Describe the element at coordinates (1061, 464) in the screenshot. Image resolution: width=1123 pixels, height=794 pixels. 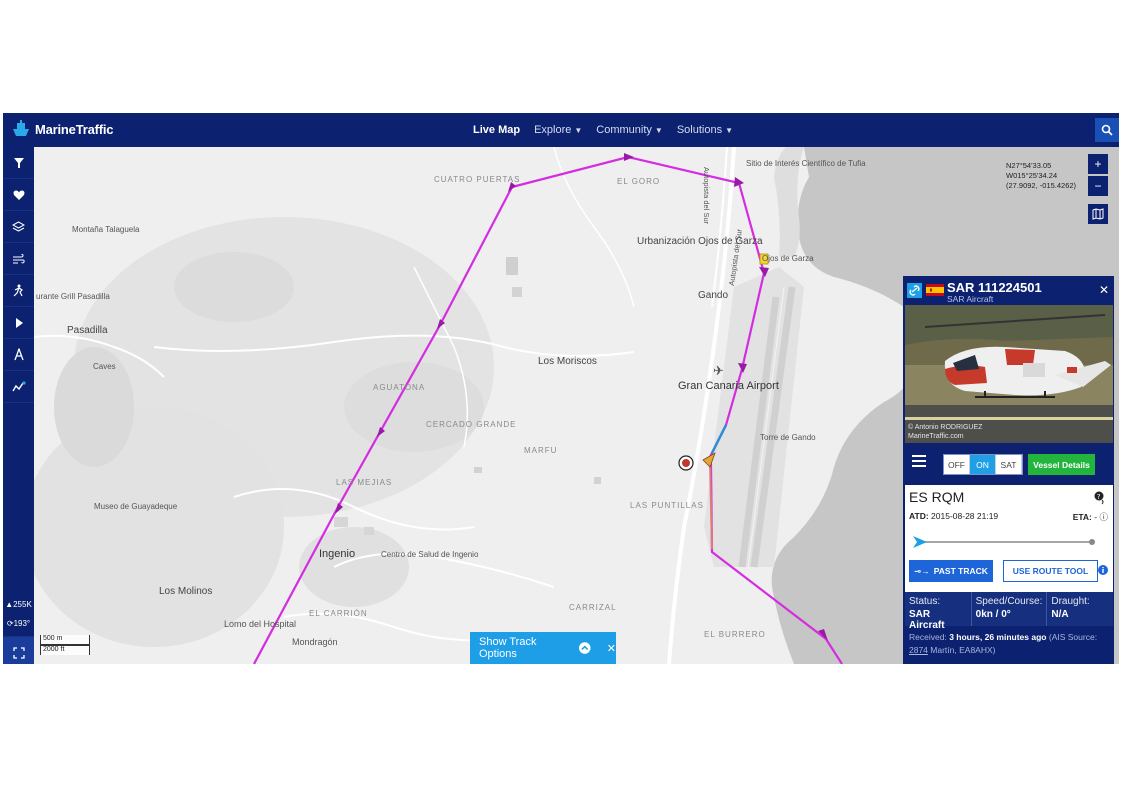
I see `vessel-details-button: Vessel Details` at that location.